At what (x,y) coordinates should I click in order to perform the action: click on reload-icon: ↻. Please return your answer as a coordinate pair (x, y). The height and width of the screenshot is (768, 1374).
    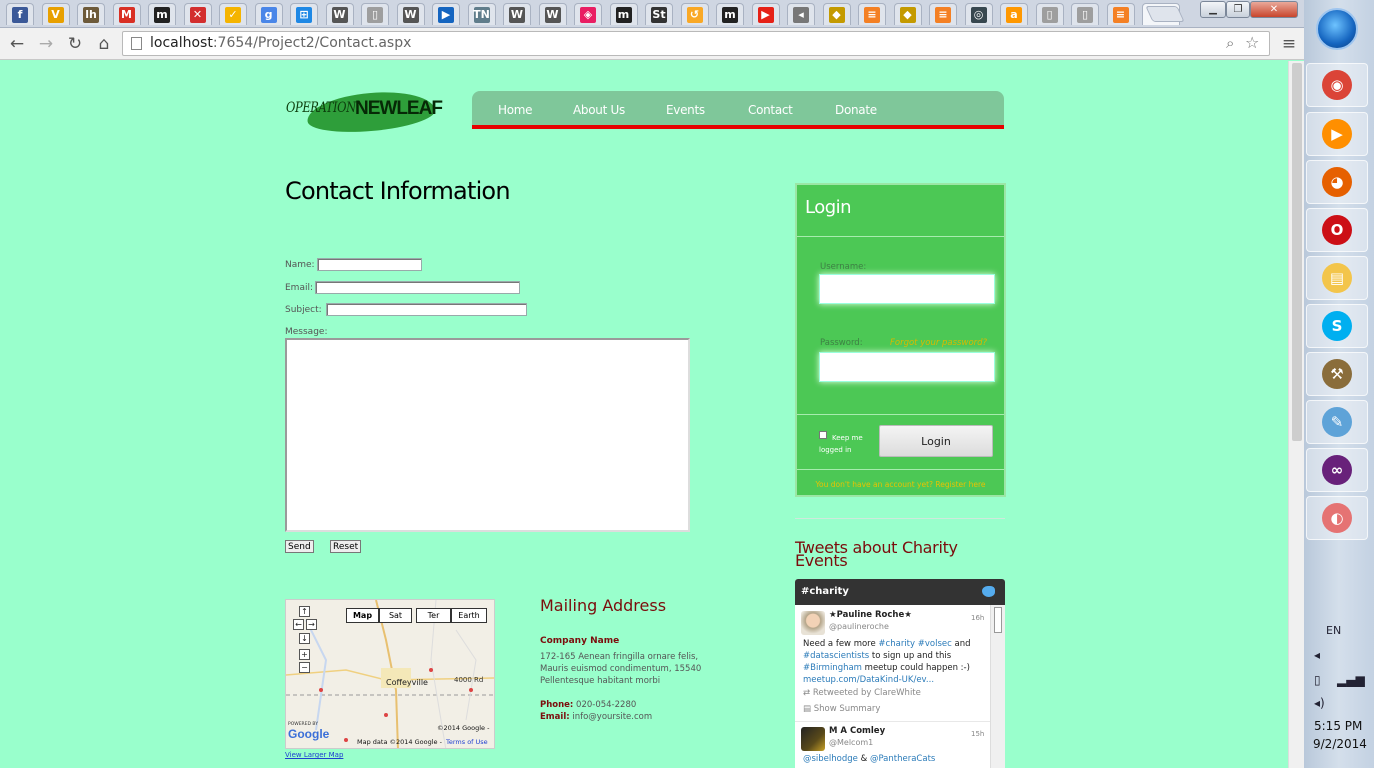
    Looking at the image, I should click on (75, 44).